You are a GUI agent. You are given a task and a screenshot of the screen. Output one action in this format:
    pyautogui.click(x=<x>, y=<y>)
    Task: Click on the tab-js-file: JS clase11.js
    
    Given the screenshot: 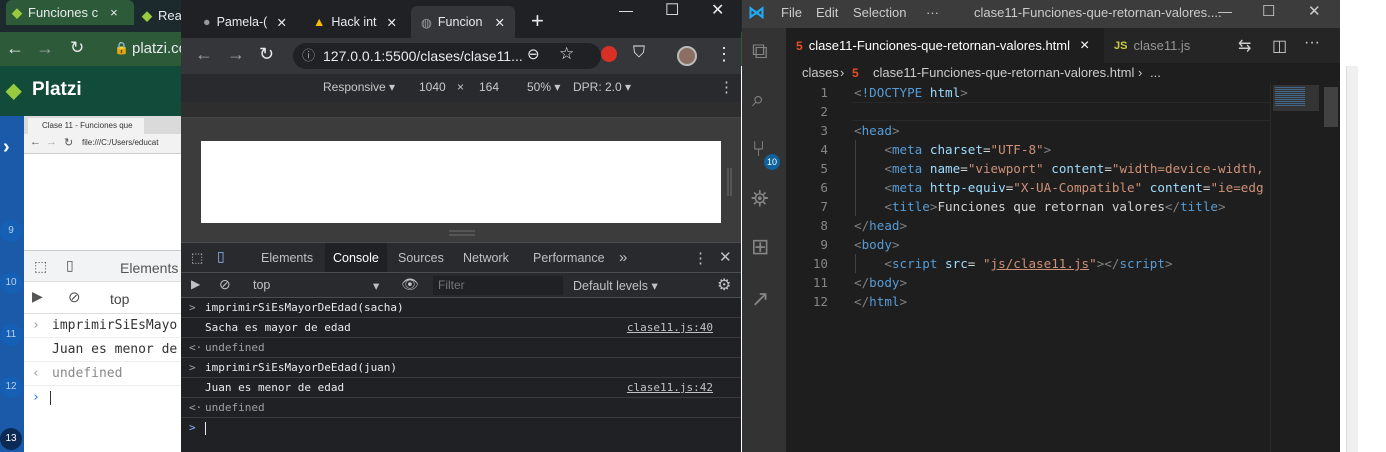 What is the action you would take?
    pyautogui.click(x=1160, y=45)
    